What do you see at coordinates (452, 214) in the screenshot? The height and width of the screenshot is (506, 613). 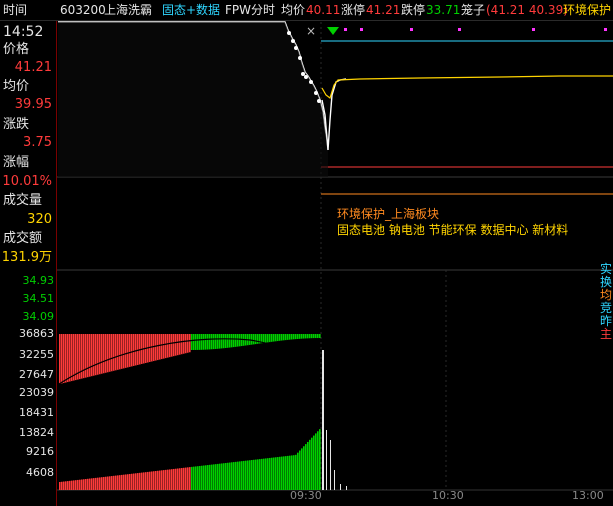 I see `concept-tag-primary: 环境保护_上海板块` at bounding box center [452, 214].